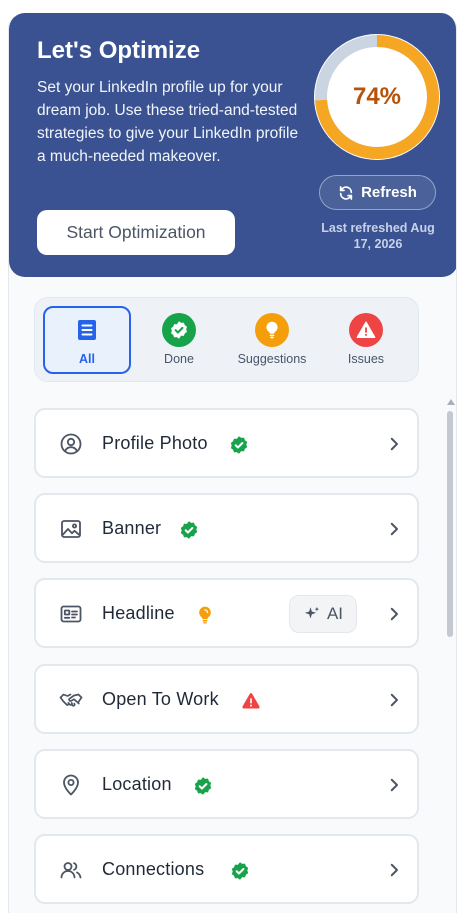 The height and width of the screenshot is (913, 457). Describe the element at coordinates (205, 615) in the screenshot. I see `suggestion-status-icon` at that location.